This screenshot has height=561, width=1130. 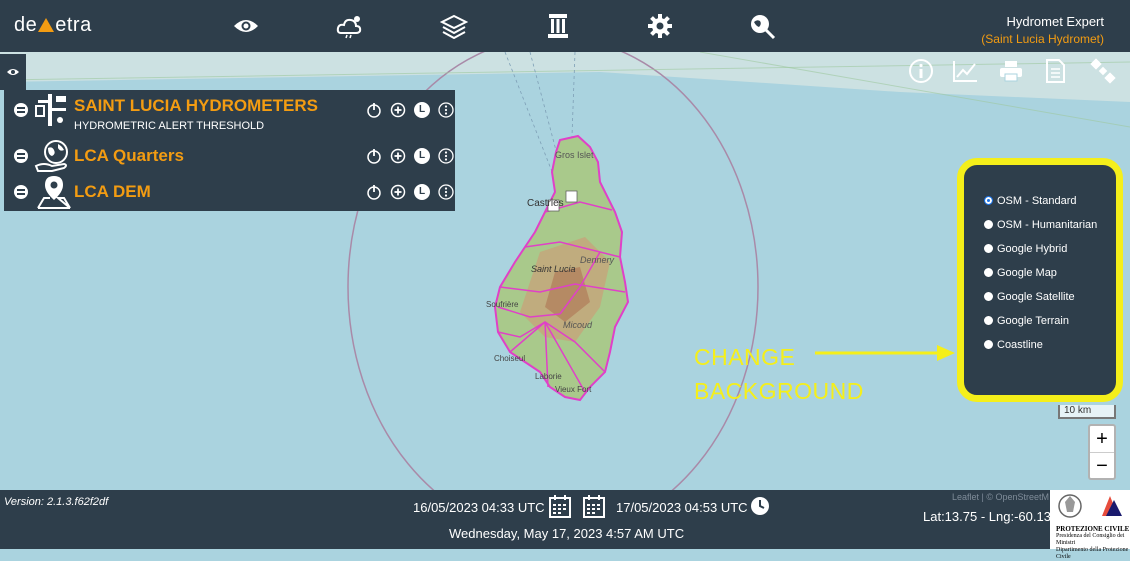 What do you see at coordinates (1027, 273) in the screenshot?
I see `background-option-label: Google Map` at bounding box center [1027, 273].